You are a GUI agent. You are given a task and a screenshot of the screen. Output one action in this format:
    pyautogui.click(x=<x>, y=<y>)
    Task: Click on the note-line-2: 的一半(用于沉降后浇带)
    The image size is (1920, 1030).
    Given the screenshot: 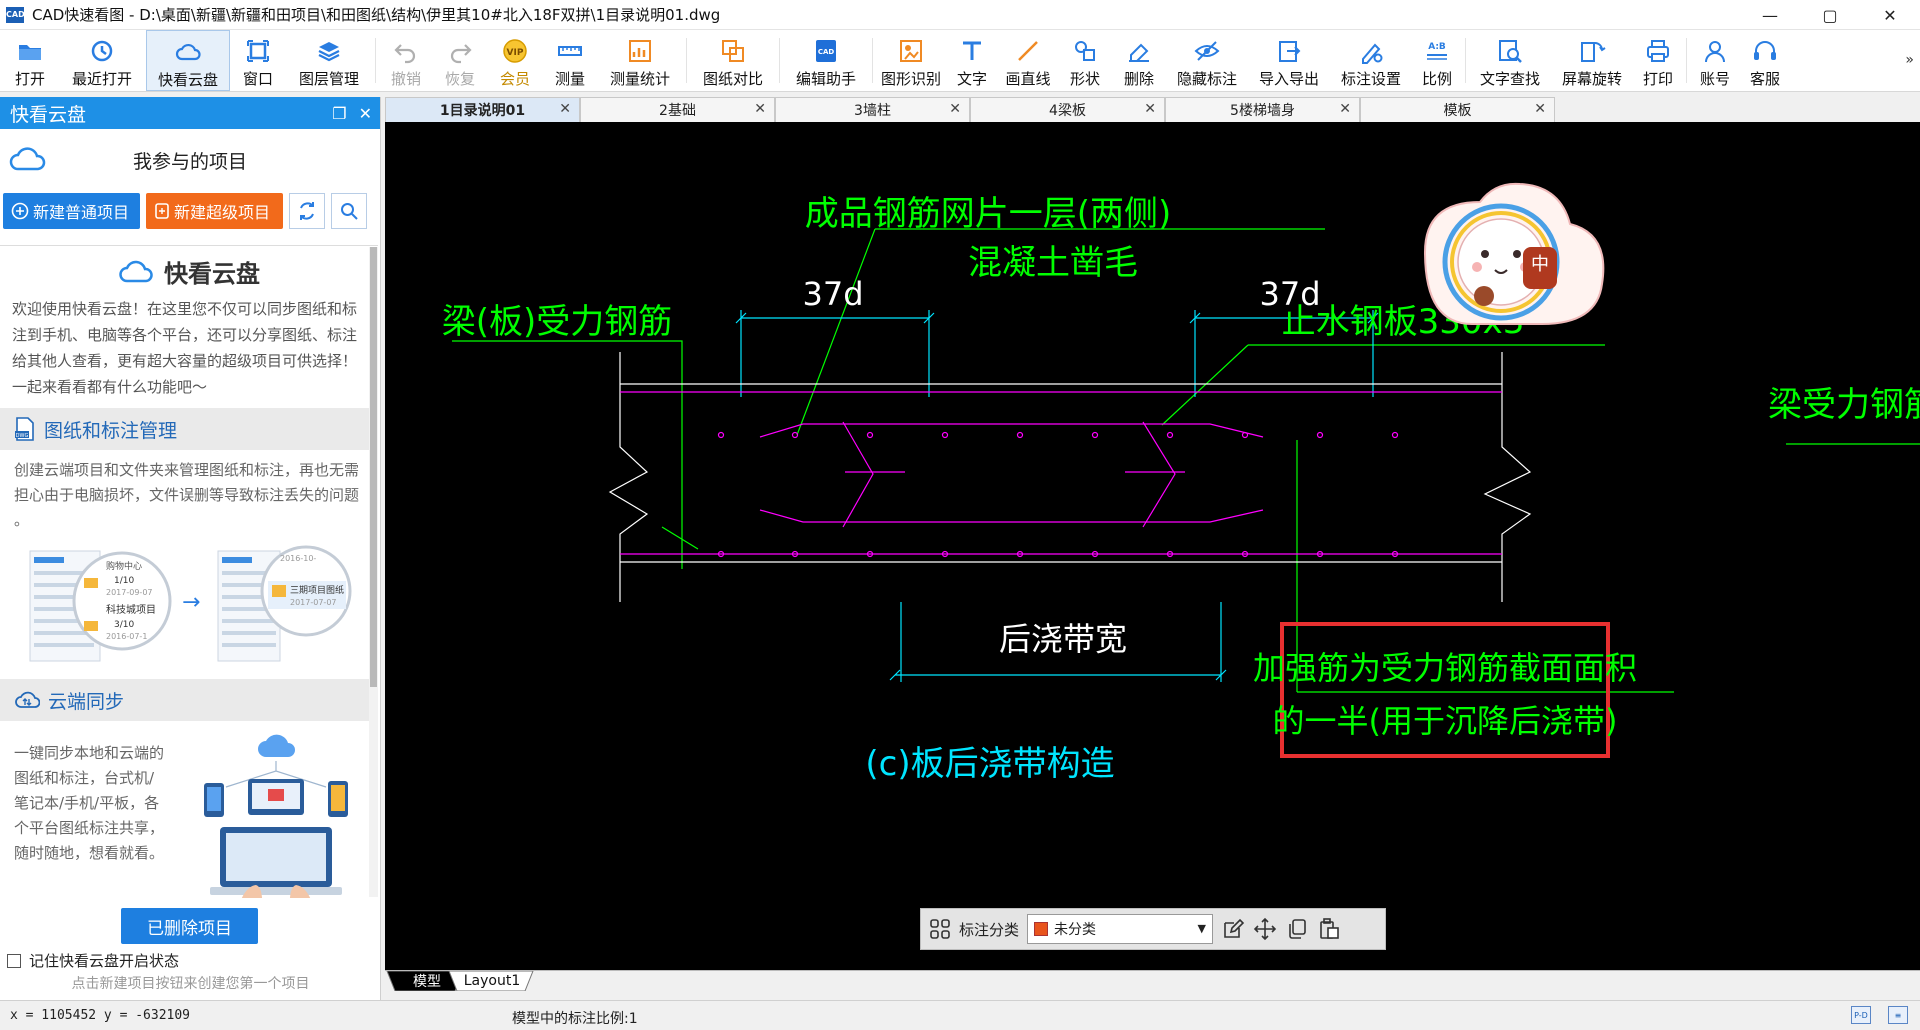 What is the action you would take?
    pyautogui.click(x=1445, y=721)
    